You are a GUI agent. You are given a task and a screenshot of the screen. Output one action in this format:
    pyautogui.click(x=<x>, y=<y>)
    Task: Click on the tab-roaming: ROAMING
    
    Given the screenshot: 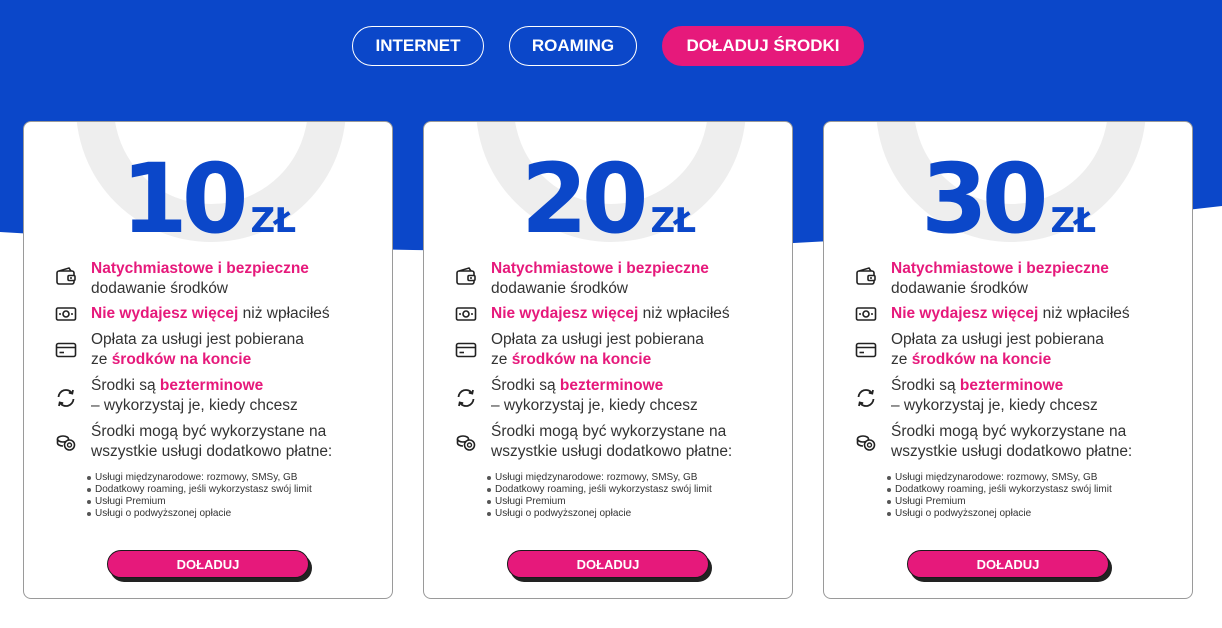 What is the action you would take?
    pyautogui.click(x=573, y=46)
    